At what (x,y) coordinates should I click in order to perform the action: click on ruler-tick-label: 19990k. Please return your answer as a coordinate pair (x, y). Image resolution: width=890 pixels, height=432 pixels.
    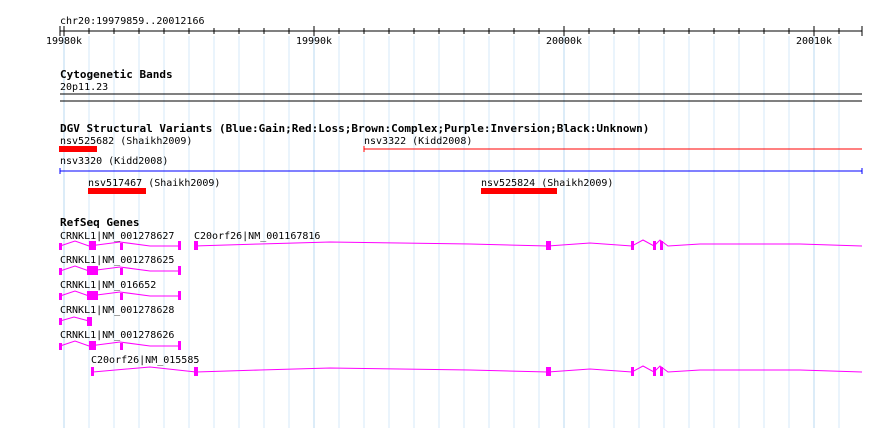
    Looking at the image, I should click on (314, 41).